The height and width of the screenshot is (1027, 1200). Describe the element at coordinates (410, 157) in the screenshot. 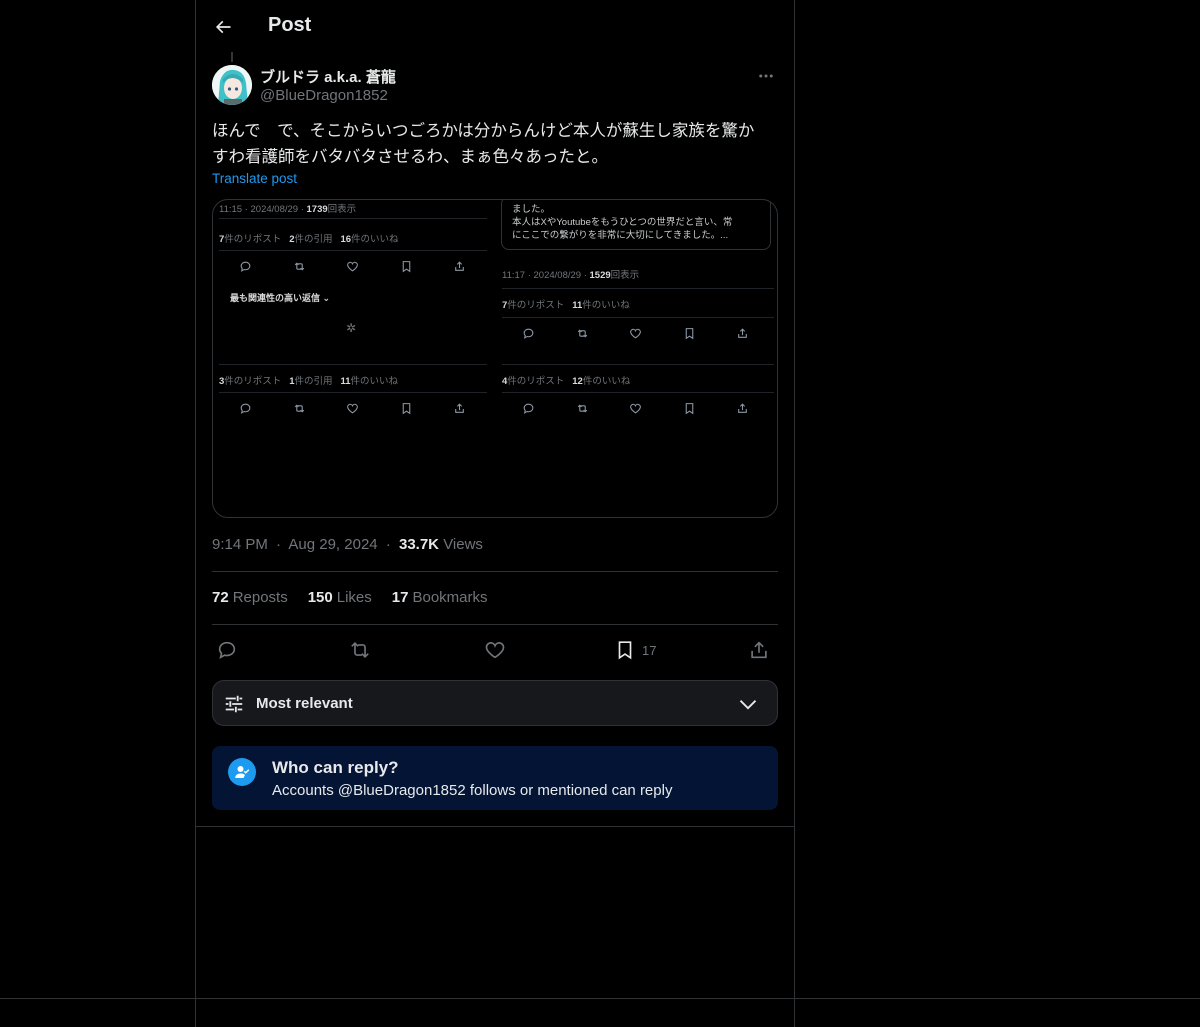

I see `post-text-line: すわ看護師をバタバタさせるわ、まぁ色々あったと。` at that location.